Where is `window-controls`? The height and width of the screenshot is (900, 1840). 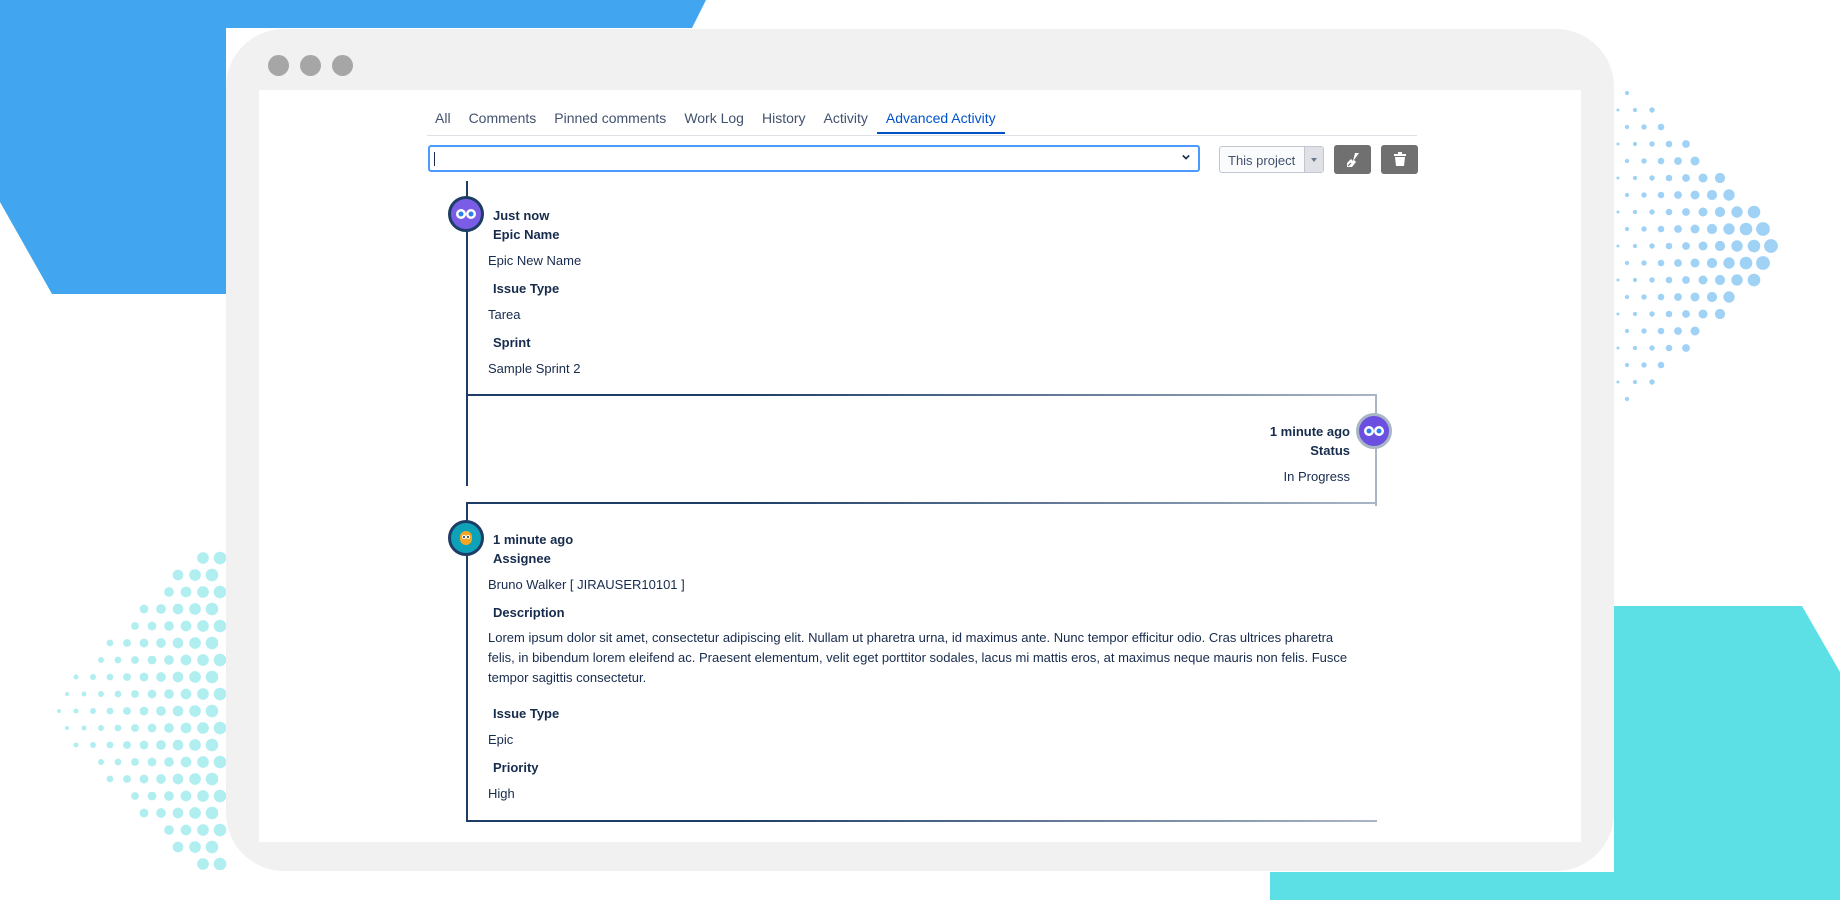 window-controls is located at coordinates (310, 65).